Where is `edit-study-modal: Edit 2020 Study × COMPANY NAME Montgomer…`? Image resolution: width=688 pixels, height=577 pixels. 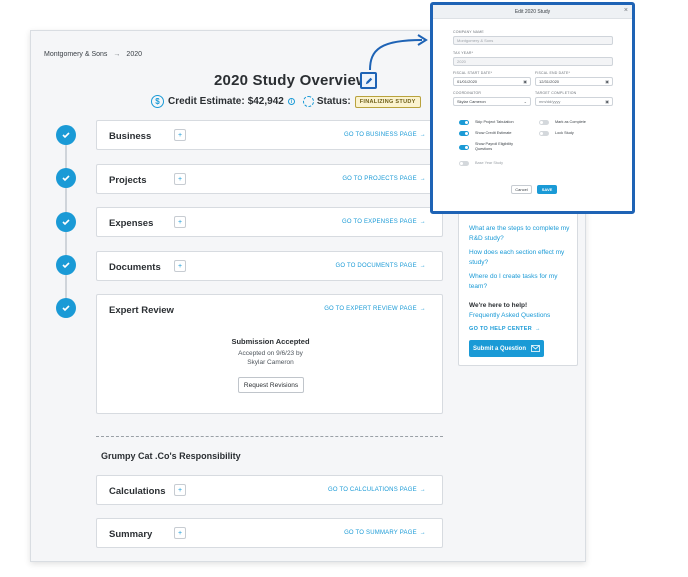 edit-study-modal: Edit 2020 Study × COMPANY NAME Montgomer… is located at coordinates (532, 108).